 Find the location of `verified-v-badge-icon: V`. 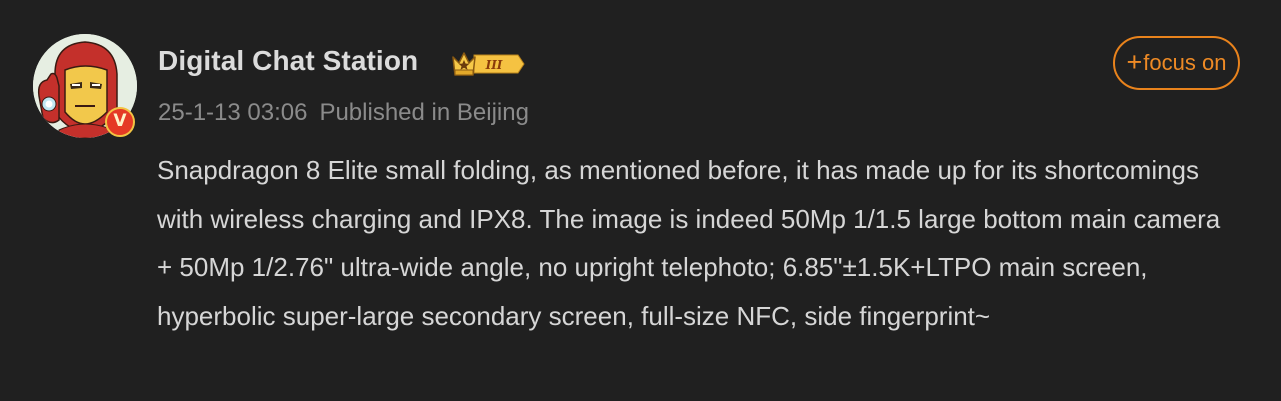

verified-v-badge-icon: V is located at coordinates (120, 122).